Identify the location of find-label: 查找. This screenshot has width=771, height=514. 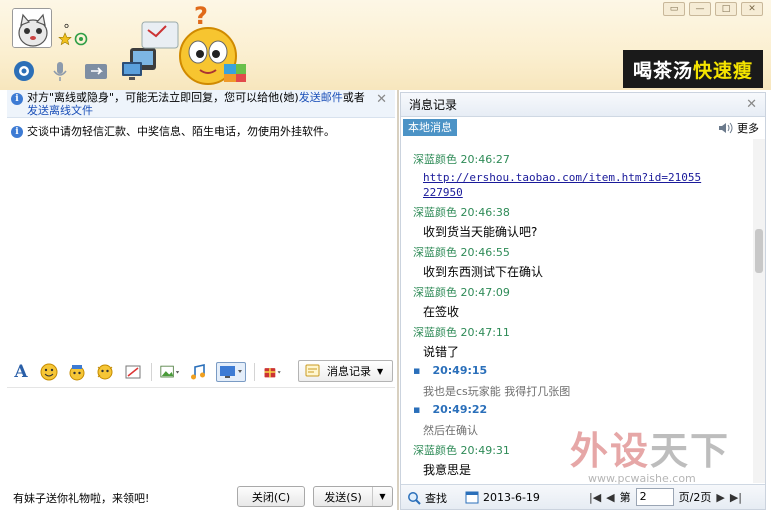
(436, 498).